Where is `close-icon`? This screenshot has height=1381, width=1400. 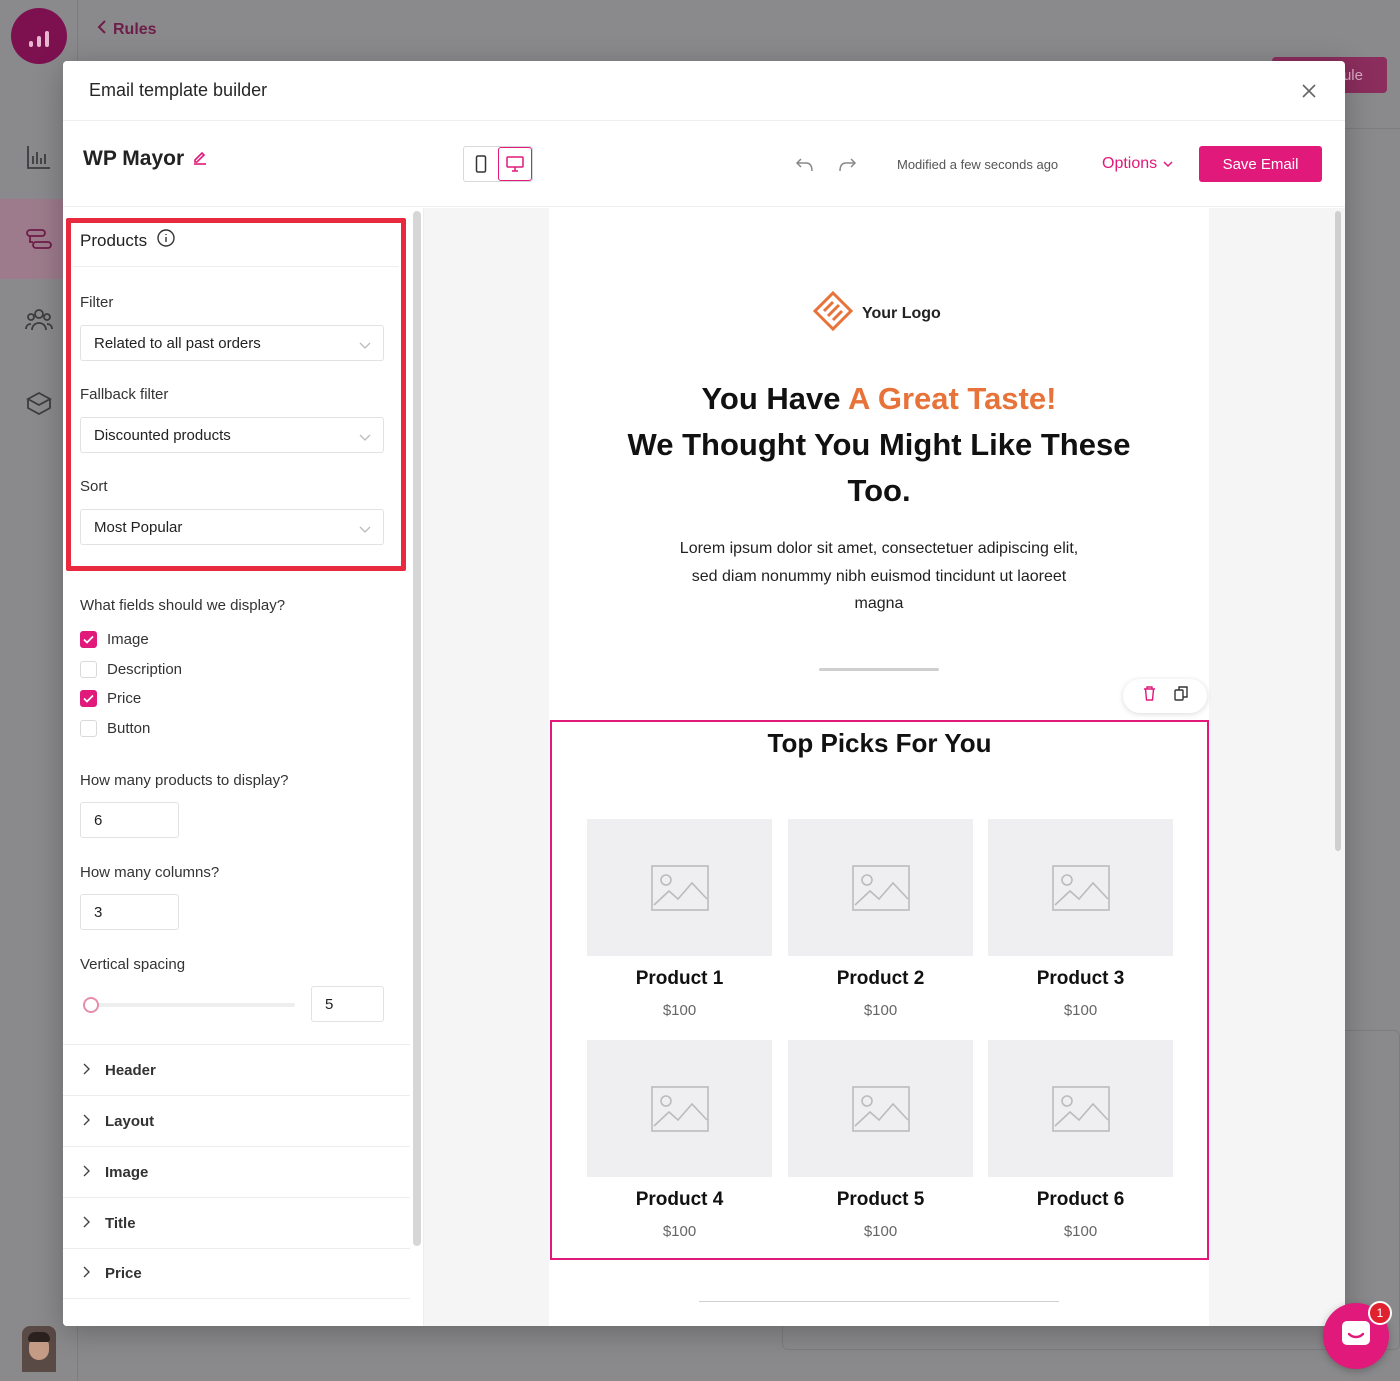
close-icon is located at coordinates (1309, 91).